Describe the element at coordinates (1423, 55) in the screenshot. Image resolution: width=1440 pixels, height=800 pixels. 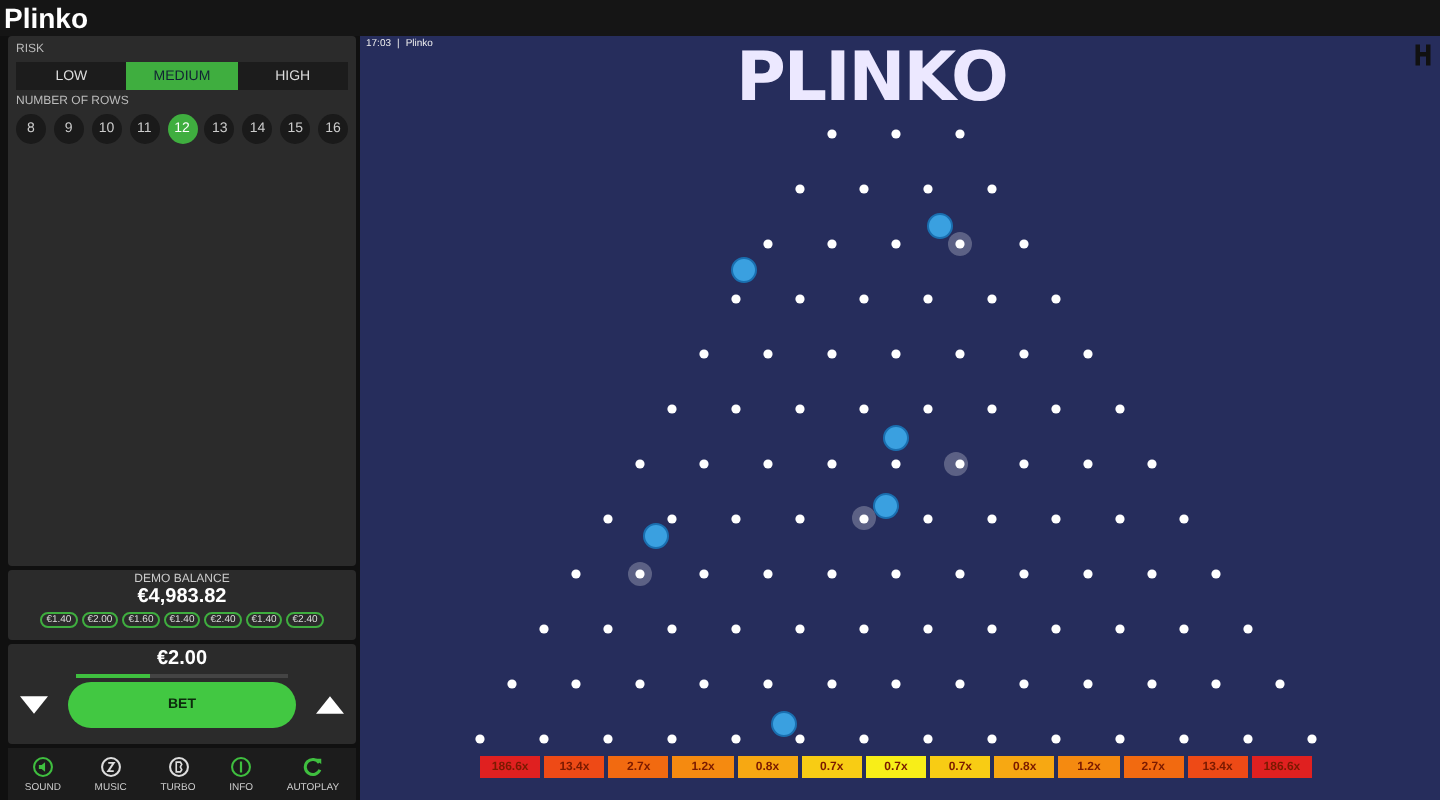
I see `brand-icon` at that location.